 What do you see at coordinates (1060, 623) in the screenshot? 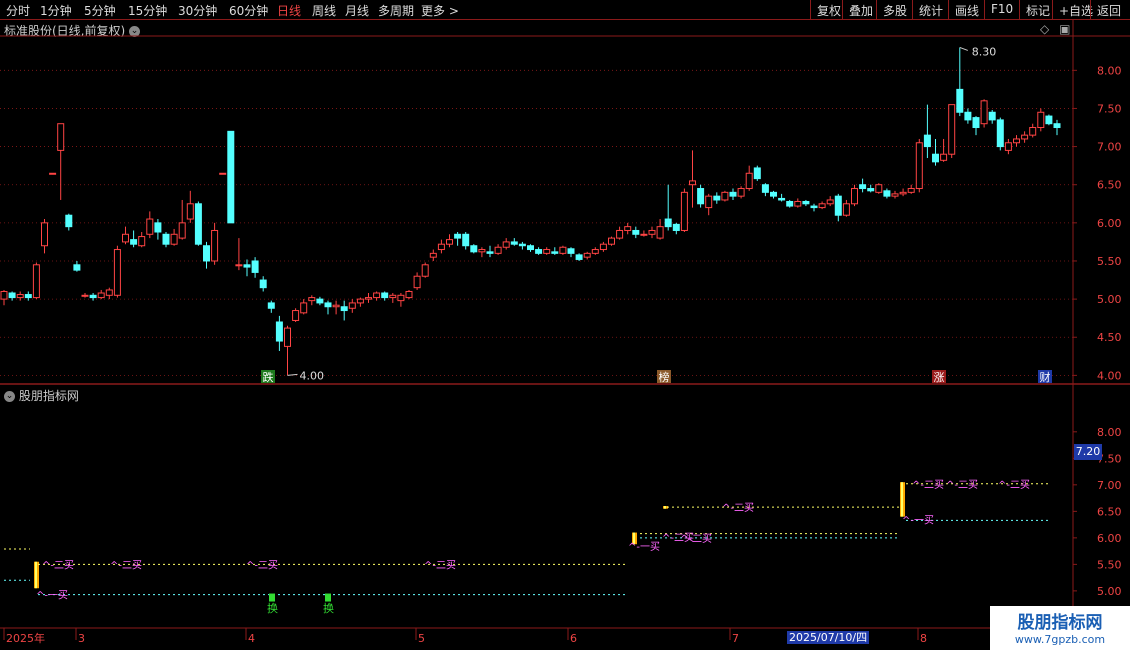
I see `watermark-title: 股朋指标网` at bounding box center [1060, 623].